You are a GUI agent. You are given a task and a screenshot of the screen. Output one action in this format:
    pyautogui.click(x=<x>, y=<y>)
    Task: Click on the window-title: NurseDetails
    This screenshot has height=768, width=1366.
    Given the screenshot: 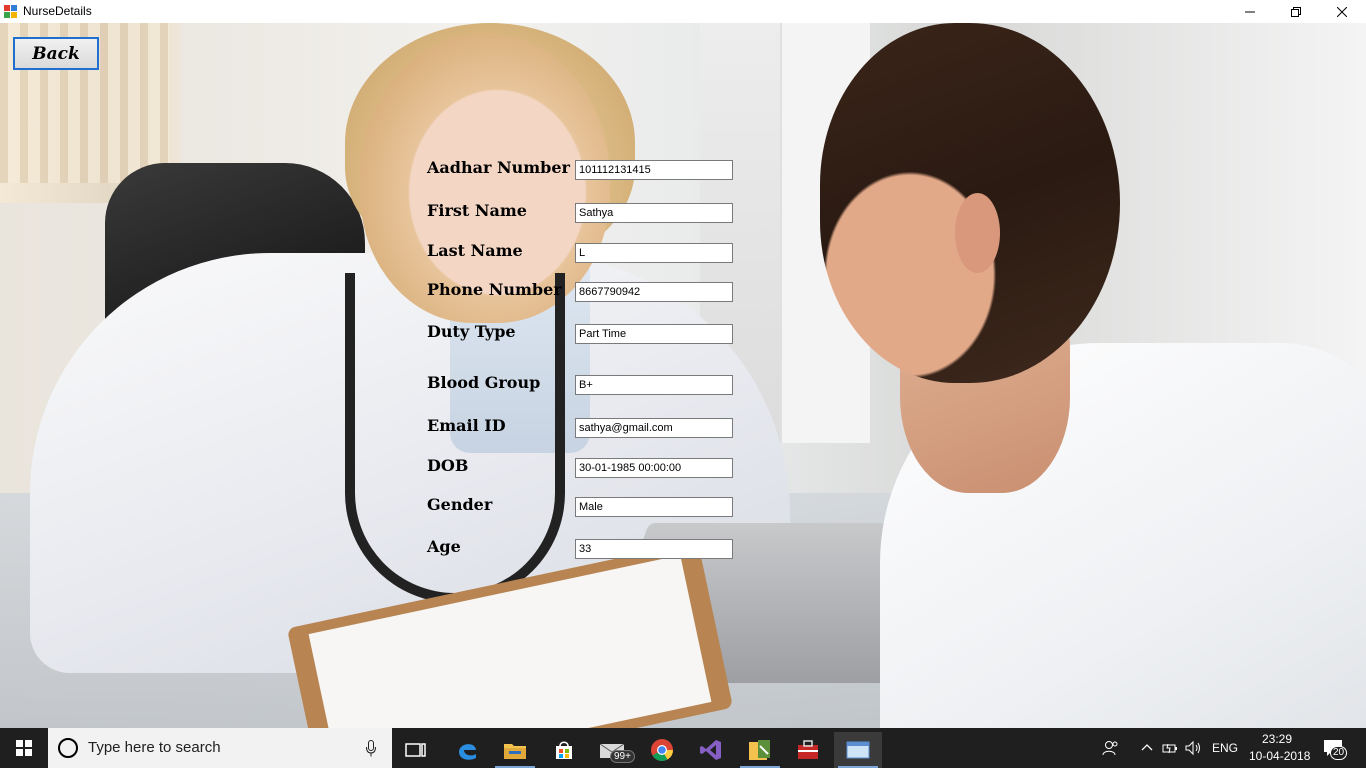 What is the action you would take?
    pyautogui.click(x=57, y=11)
    